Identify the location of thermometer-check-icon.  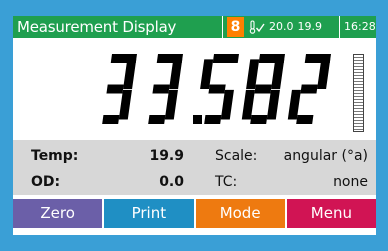
(257, 27).